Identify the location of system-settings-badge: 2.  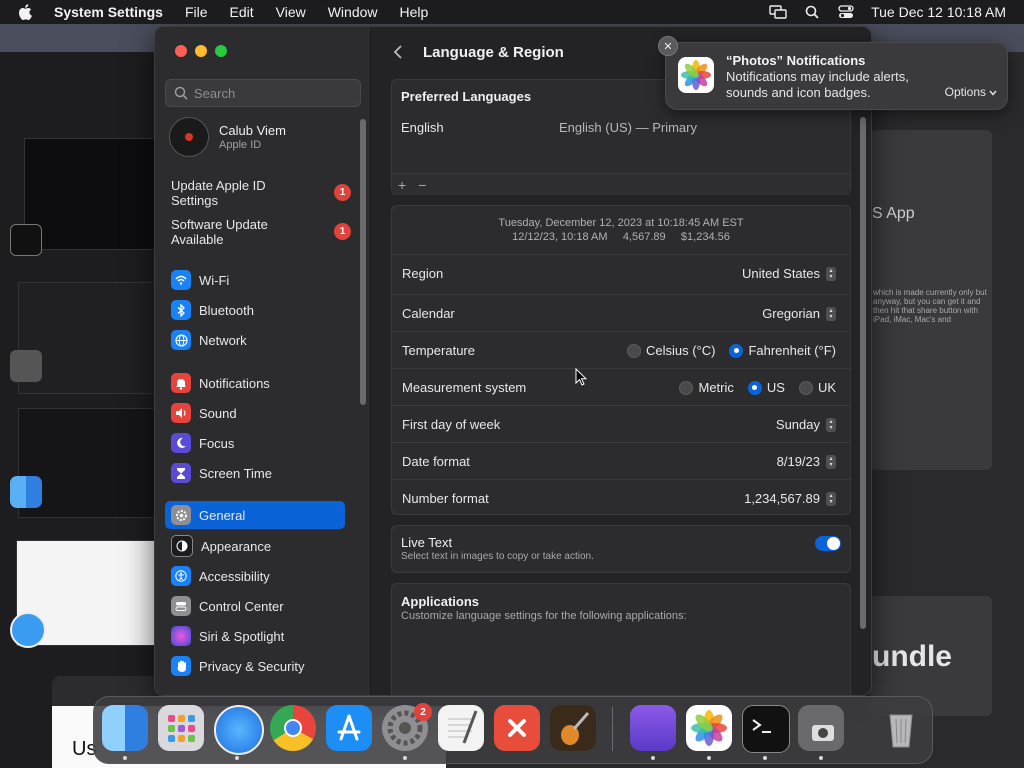
(423, 712).